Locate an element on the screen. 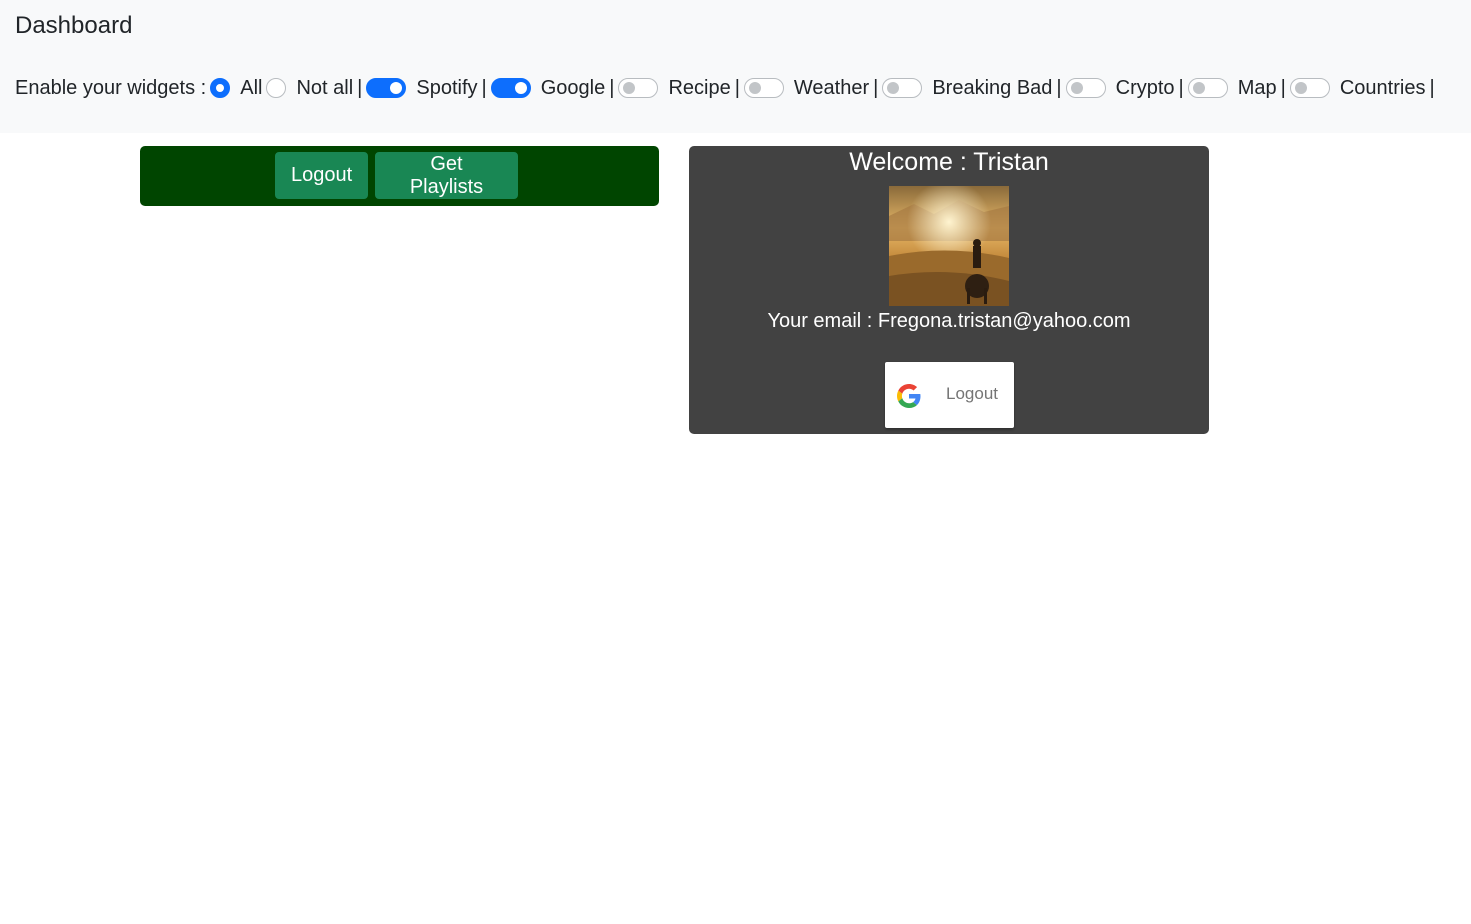 The image size is (1471, 924). toggle-countries is located at coordinates (1309, 88).